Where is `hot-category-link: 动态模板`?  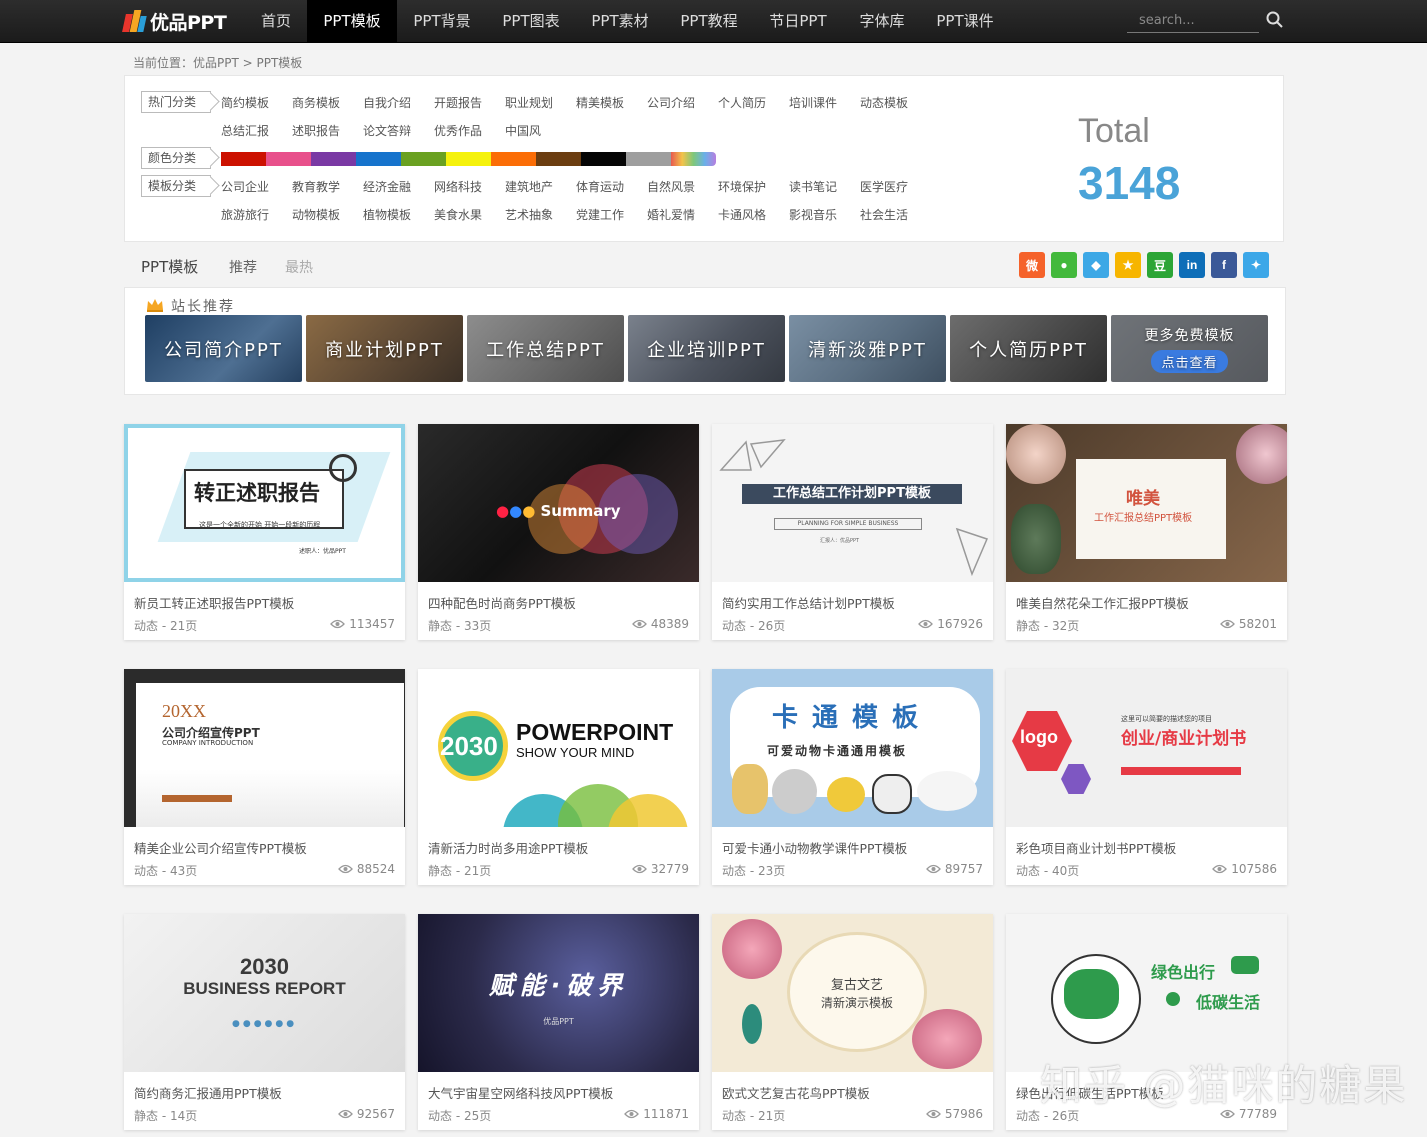
hot-category-link: 动态模板 is located at coordinates (884, 102).